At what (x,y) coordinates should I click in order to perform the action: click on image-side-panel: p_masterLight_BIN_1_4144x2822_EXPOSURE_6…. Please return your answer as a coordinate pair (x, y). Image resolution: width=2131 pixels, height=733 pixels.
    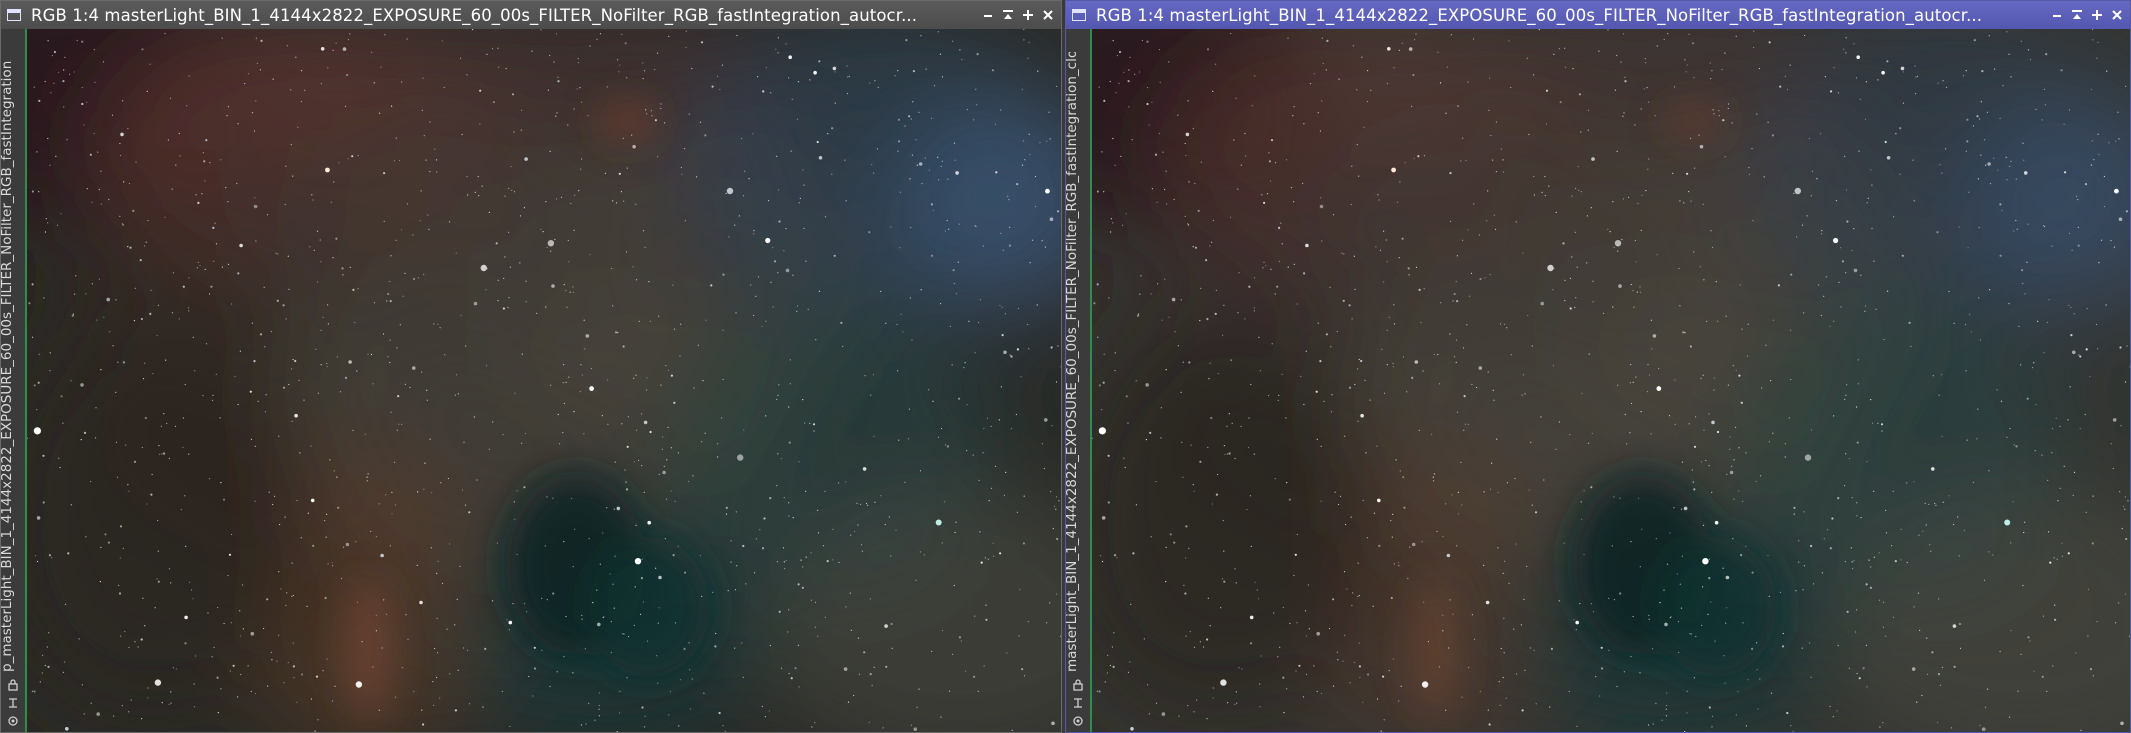
    Looking at the image, I should click on (14, 380).